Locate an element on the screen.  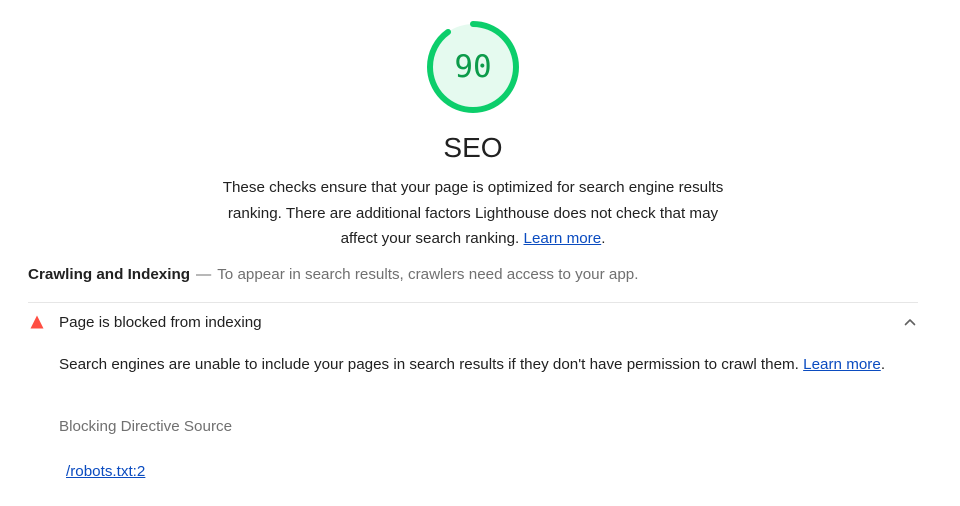
group-title: Crawling and Indexing is located at coordinates (109, 274).